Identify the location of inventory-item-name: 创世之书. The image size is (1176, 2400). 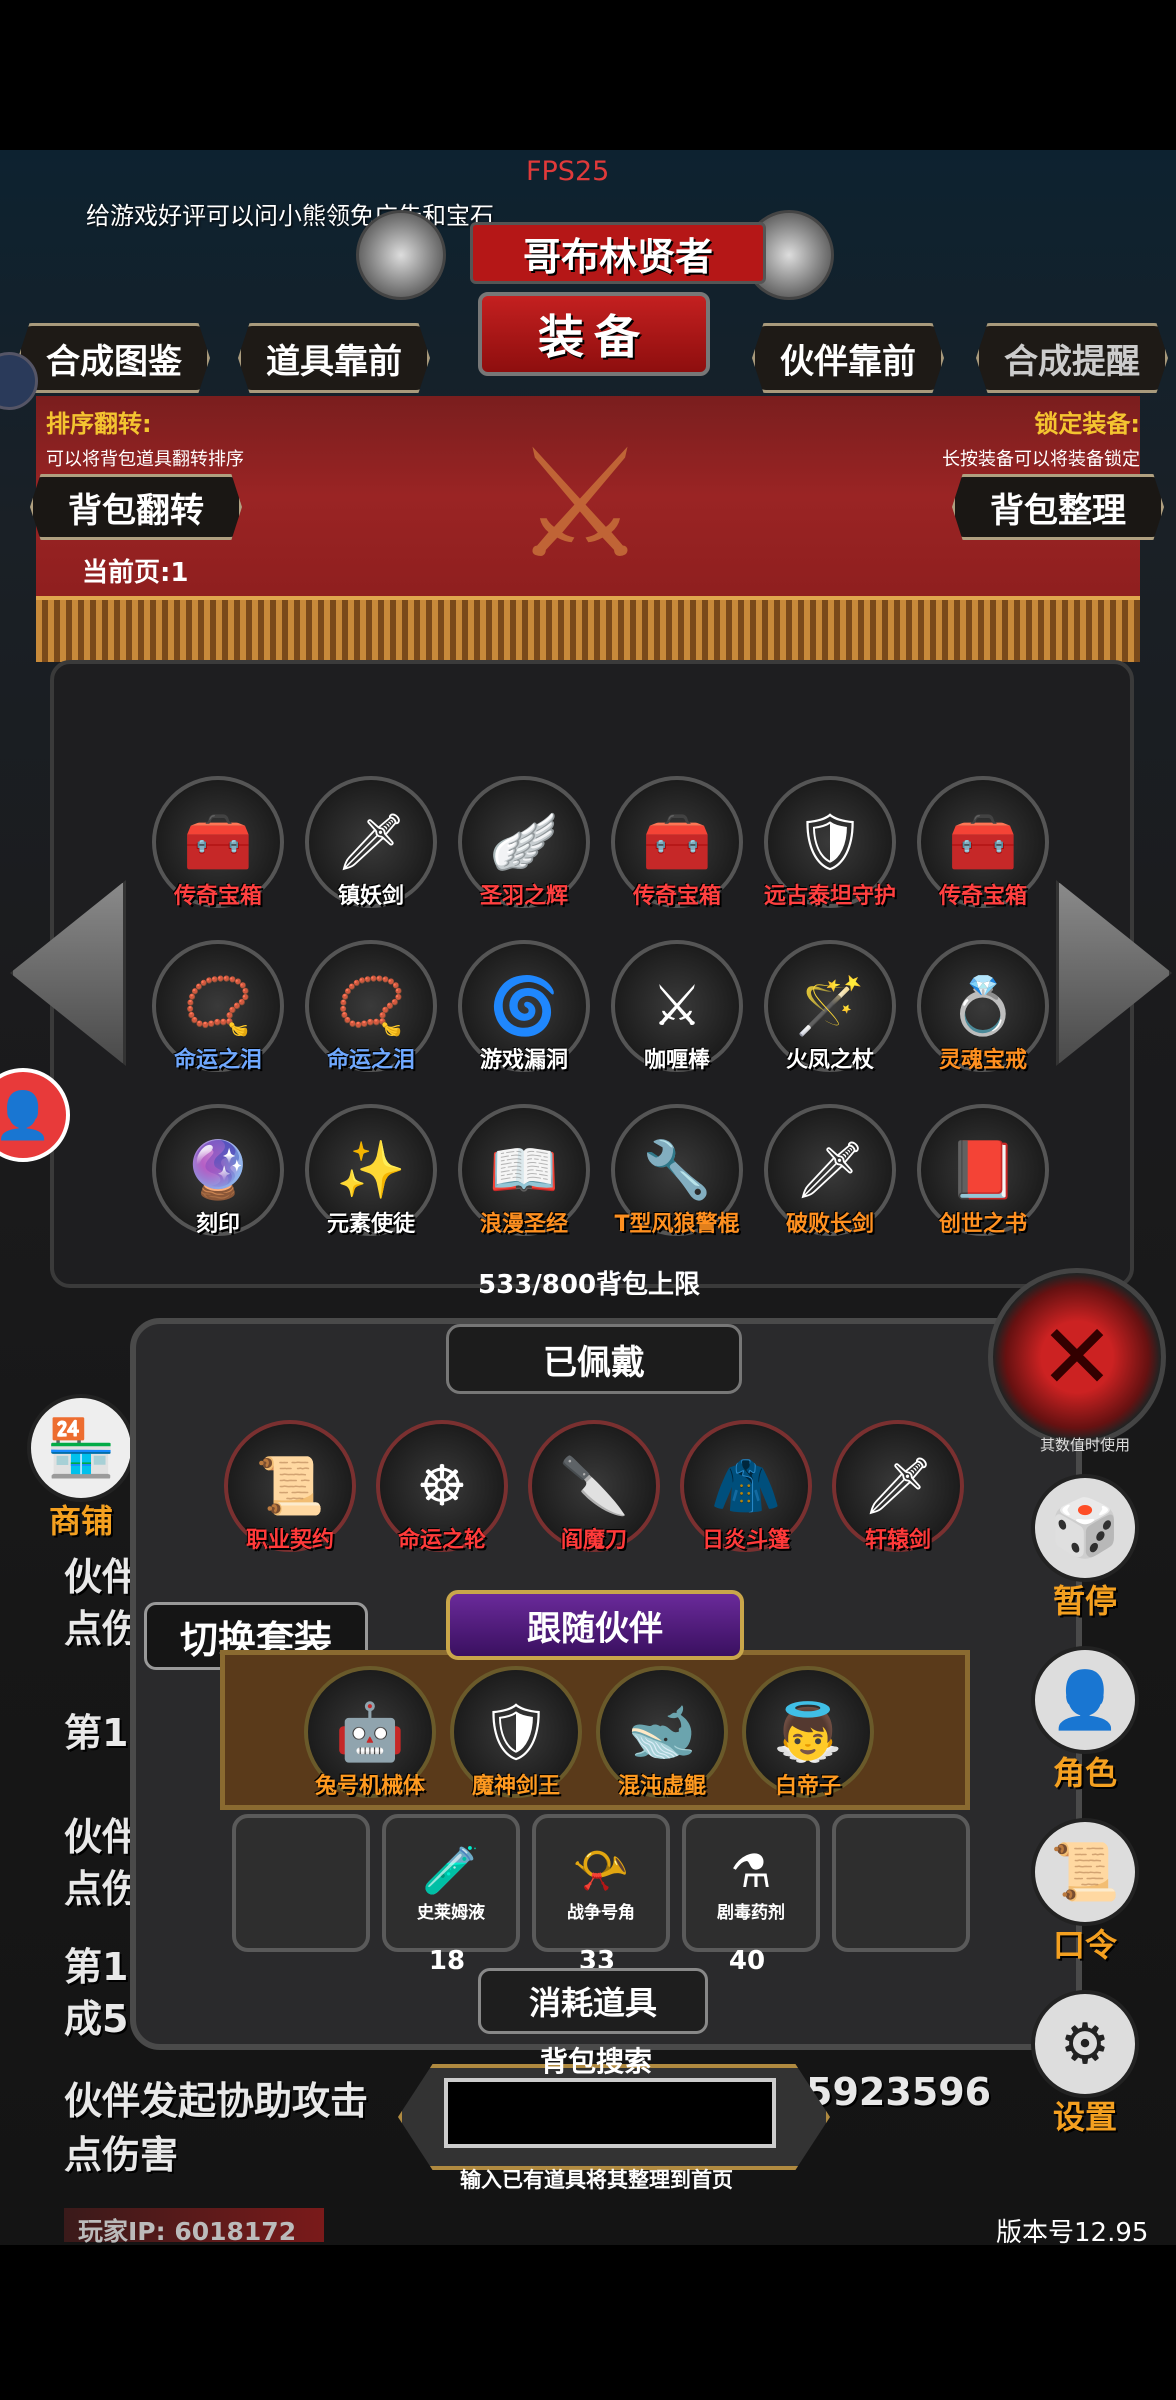
(982, 1224).